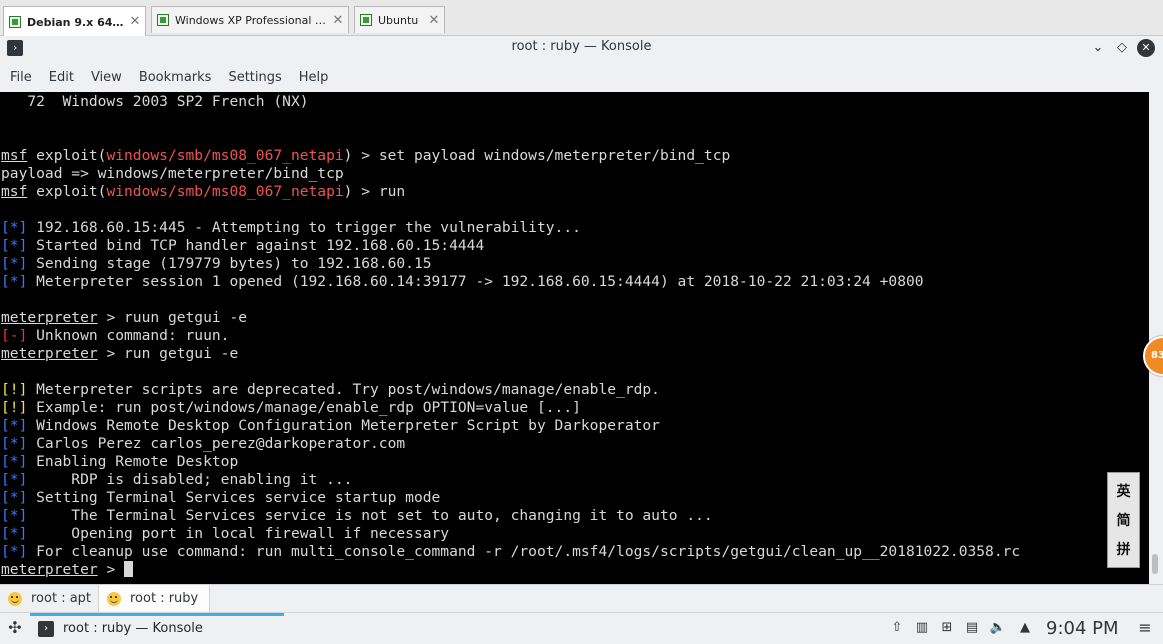 Image resolution: width=1163 pixels, height=644 pixels. I want to click on terminal-line: payload => windows/meterpreter/bind_tcp, so click(172, 174).